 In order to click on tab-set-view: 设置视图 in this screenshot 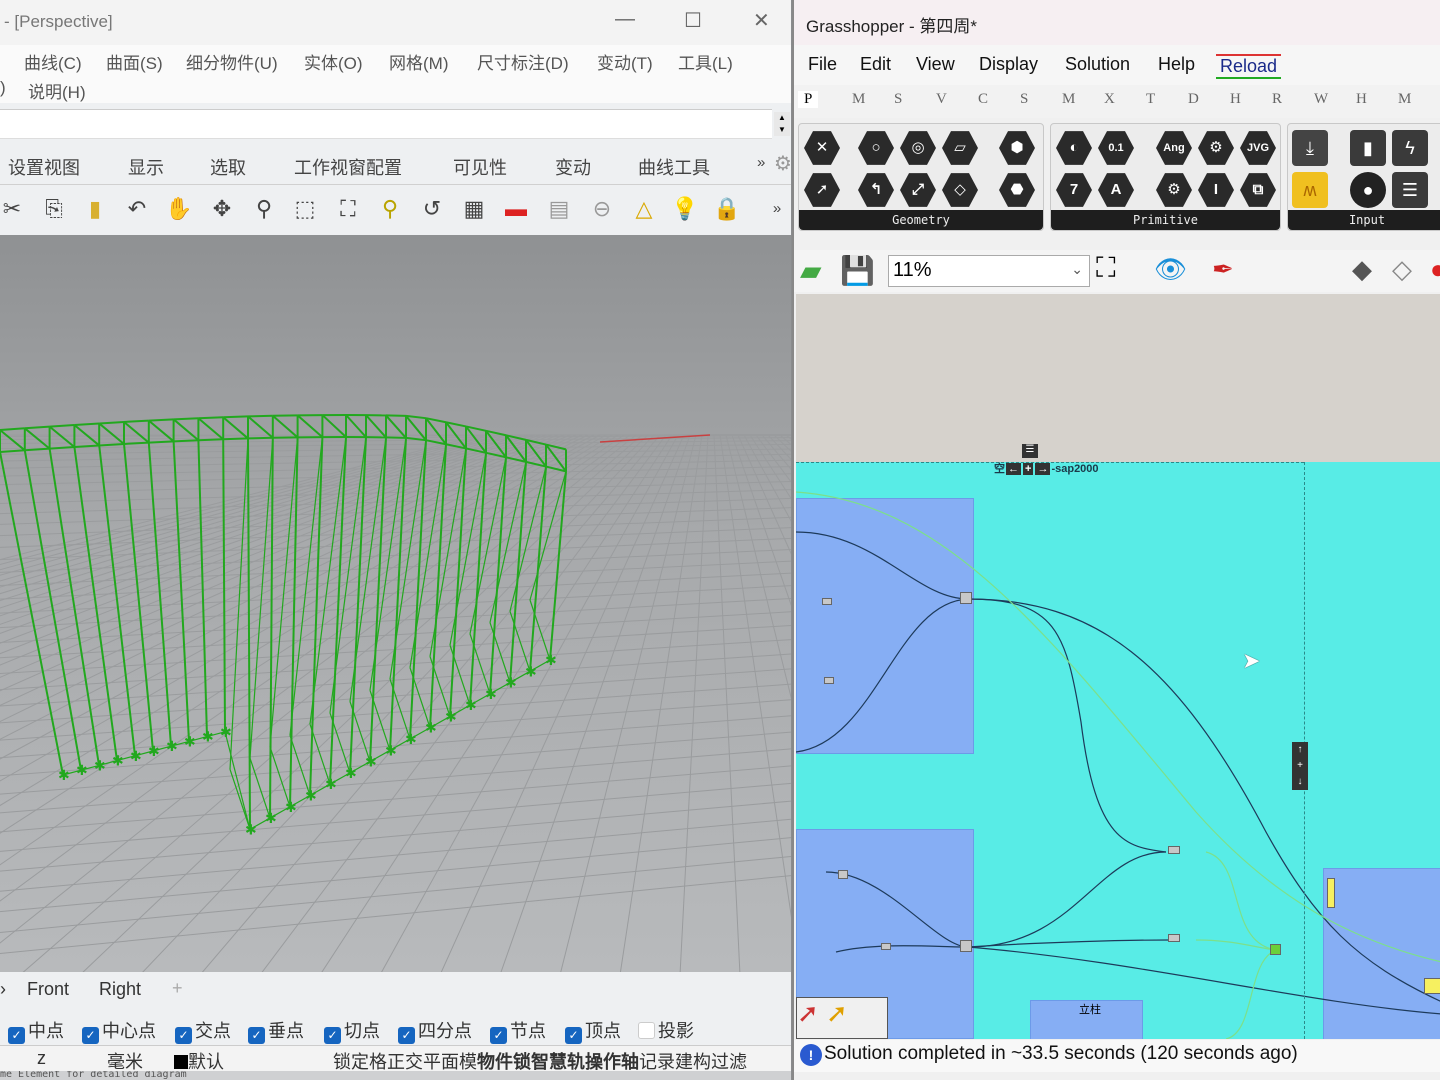, I will do `click(44, 167)`.